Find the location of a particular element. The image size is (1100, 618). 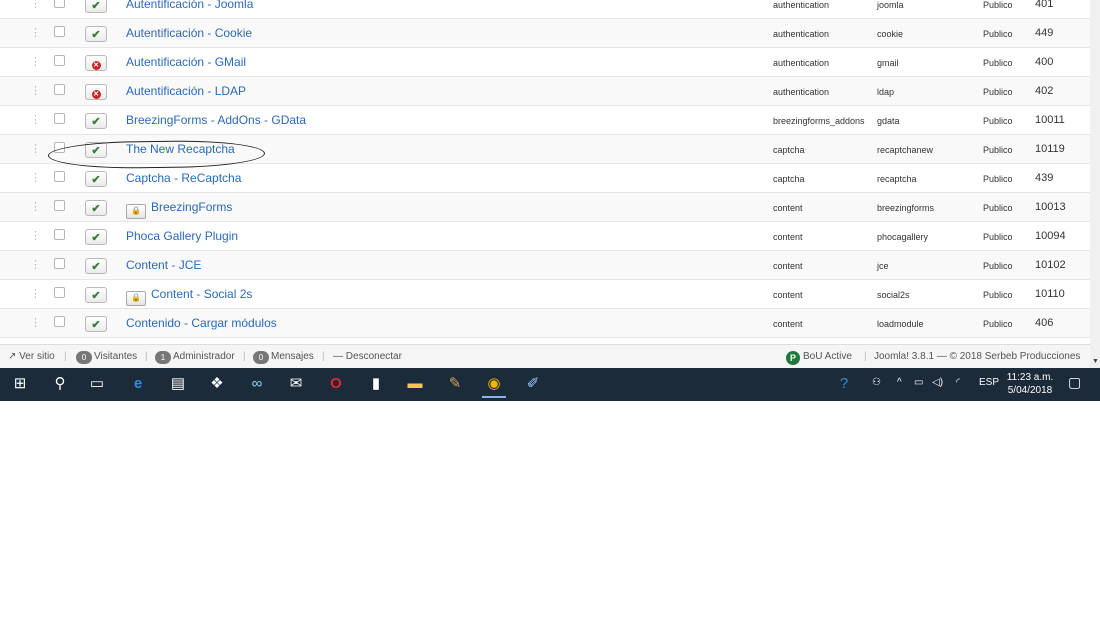

plugin-name-link: Contenido - Cargar módulos is located at coordinates (201, 323).